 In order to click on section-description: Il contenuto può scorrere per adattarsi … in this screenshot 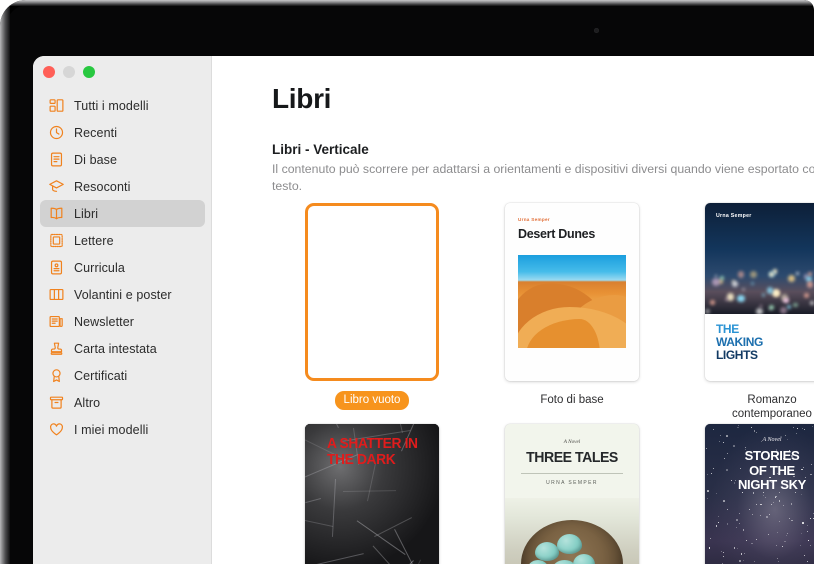, I will do `click(543, 177)`.